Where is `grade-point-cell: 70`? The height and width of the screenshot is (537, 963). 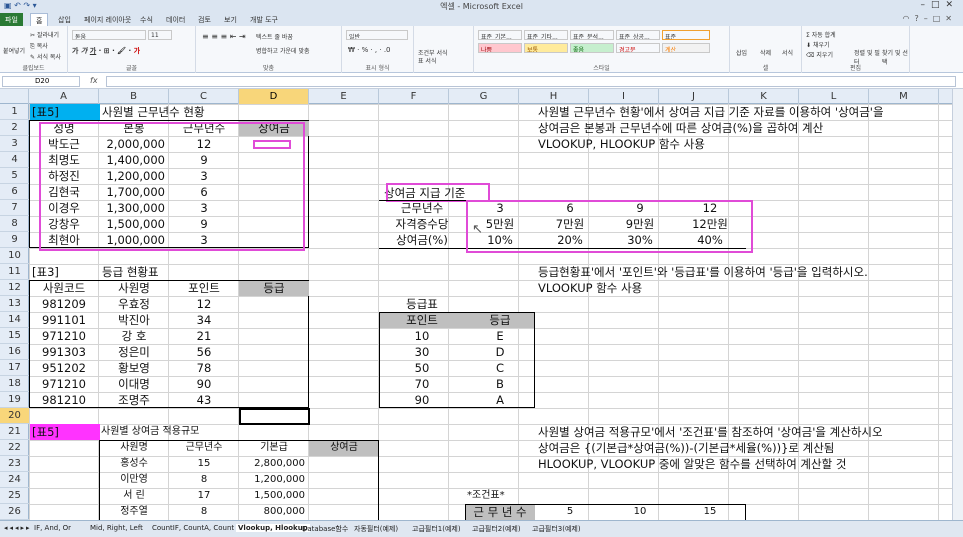
grade-point-cell: 70 is located at coordinates (422, 384).